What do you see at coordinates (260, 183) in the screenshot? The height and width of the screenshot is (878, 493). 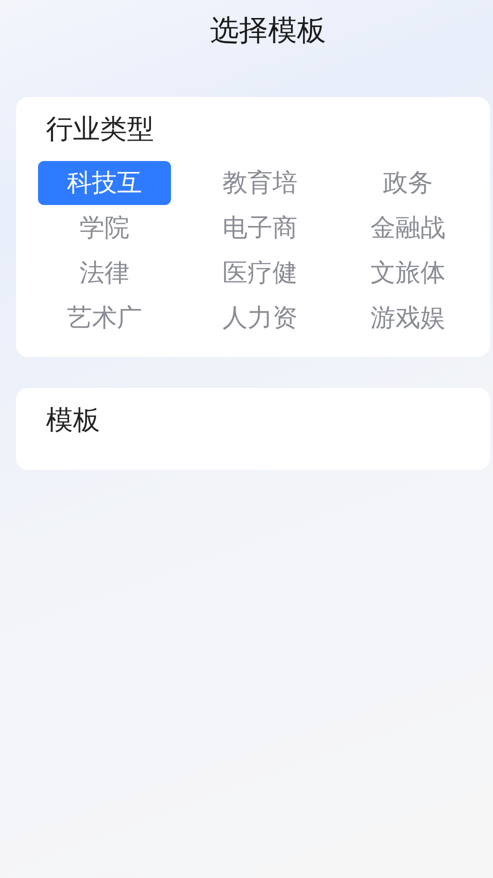 I see `category-chip: 教育培` at bounding box center [260, 183].